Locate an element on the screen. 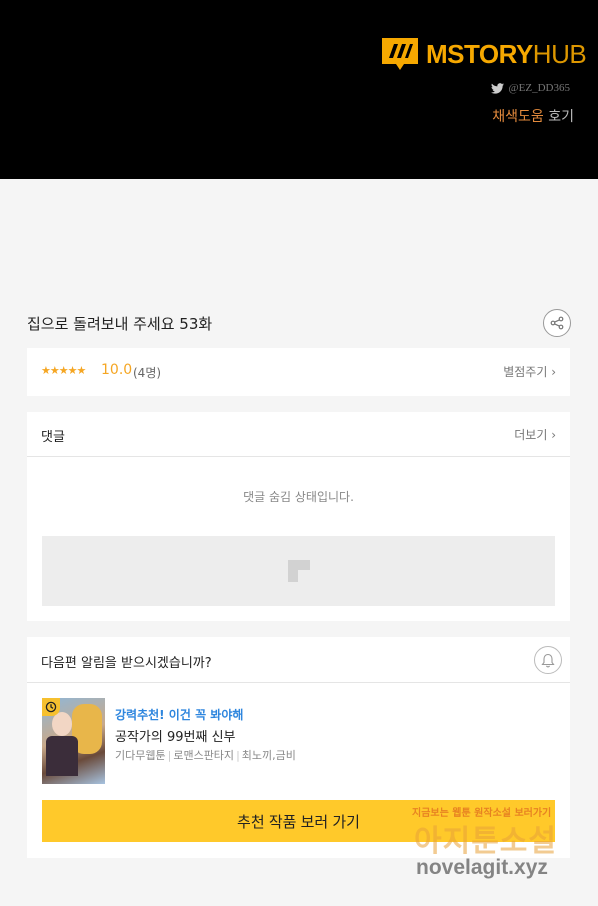 The width and height of the screenshot is (598, 906). comment-title: 댓글 is located at coordinates (53, 437).